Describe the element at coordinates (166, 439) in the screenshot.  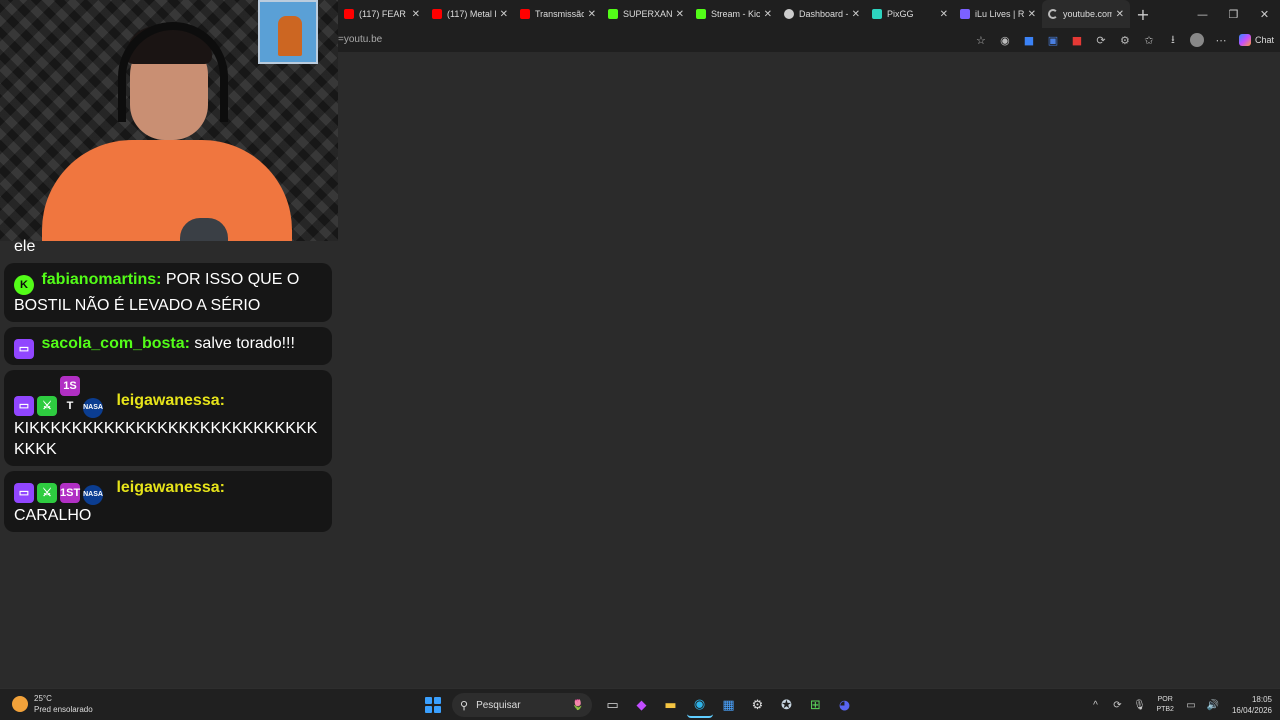
I see `chat-message-text: KIKKKKKKKKKKKKKKKKKKKKKKKKKKKKKKK` at that location.